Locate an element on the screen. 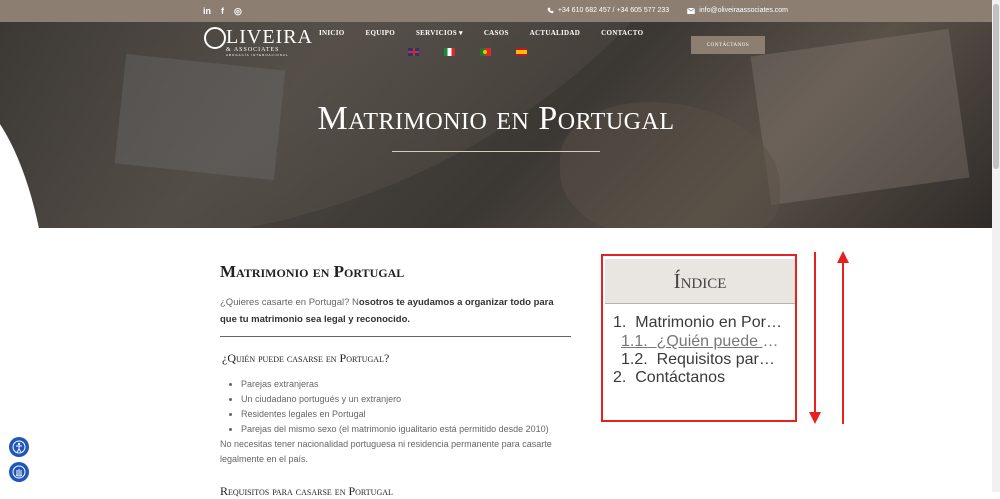 The height and width of the screenshot is (499, 1000). nav-item-servicios-label: SERVICIOS is located at coordinates (436, 33).